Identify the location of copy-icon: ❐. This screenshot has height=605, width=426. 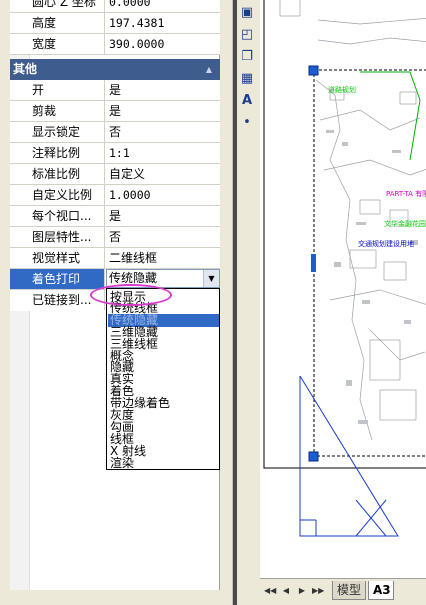
(247, 57).